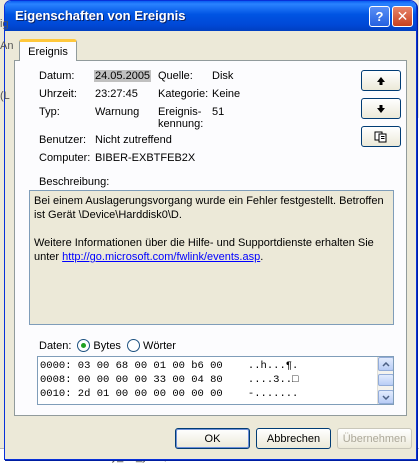 This screenshot has width=419, height=465. What do you see at coordinates (100, 15) in the screenshot?
I see `window-title: Eigenschaften von Ereignis` at bounding box center [100, 15].